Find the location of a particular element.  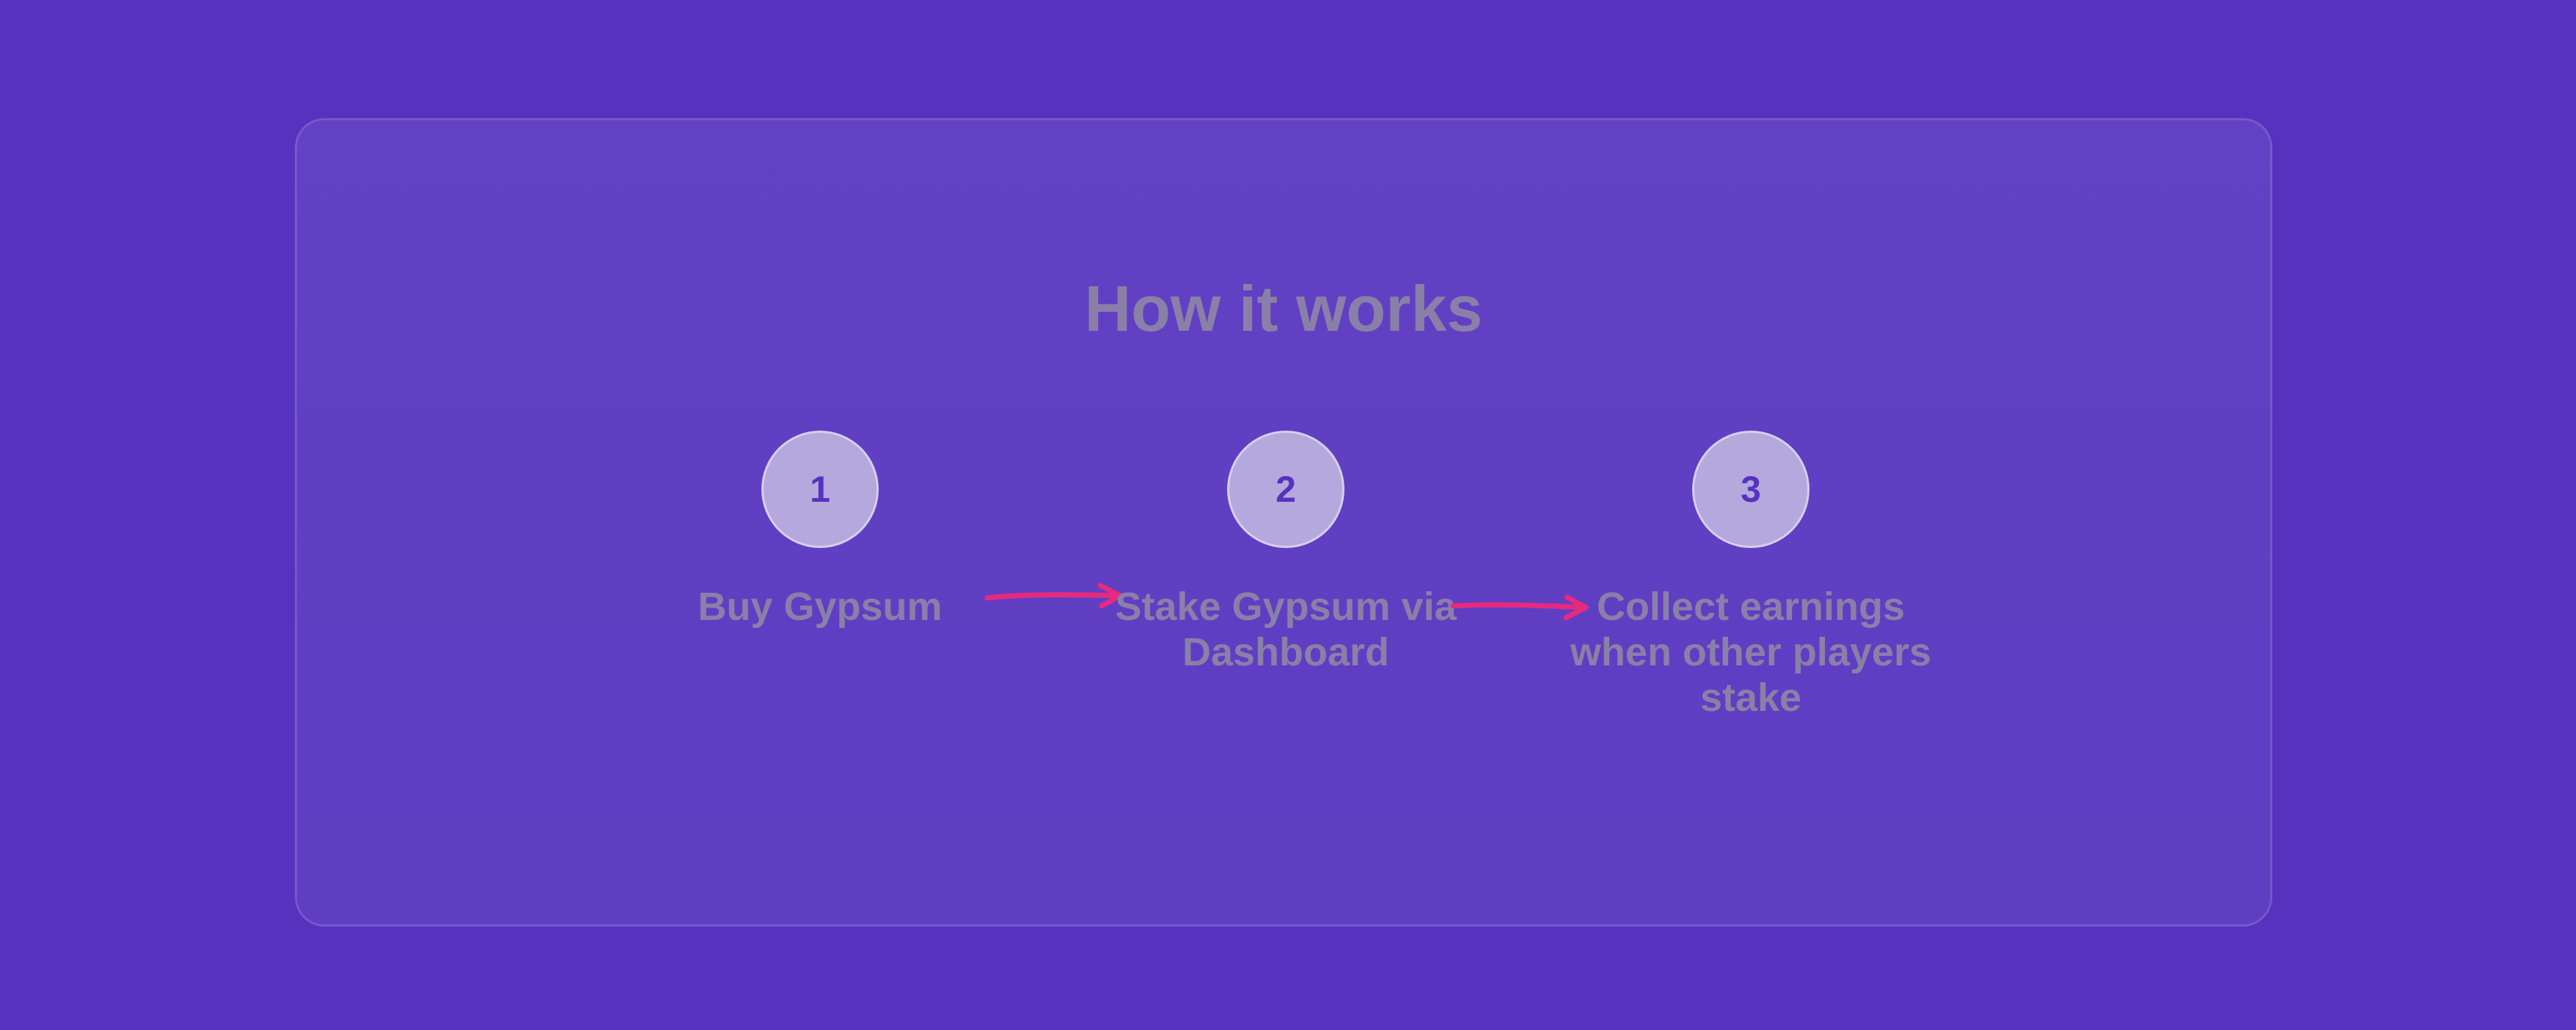

step-2-number-circle: 2 is located at coordinates (1285, 489).